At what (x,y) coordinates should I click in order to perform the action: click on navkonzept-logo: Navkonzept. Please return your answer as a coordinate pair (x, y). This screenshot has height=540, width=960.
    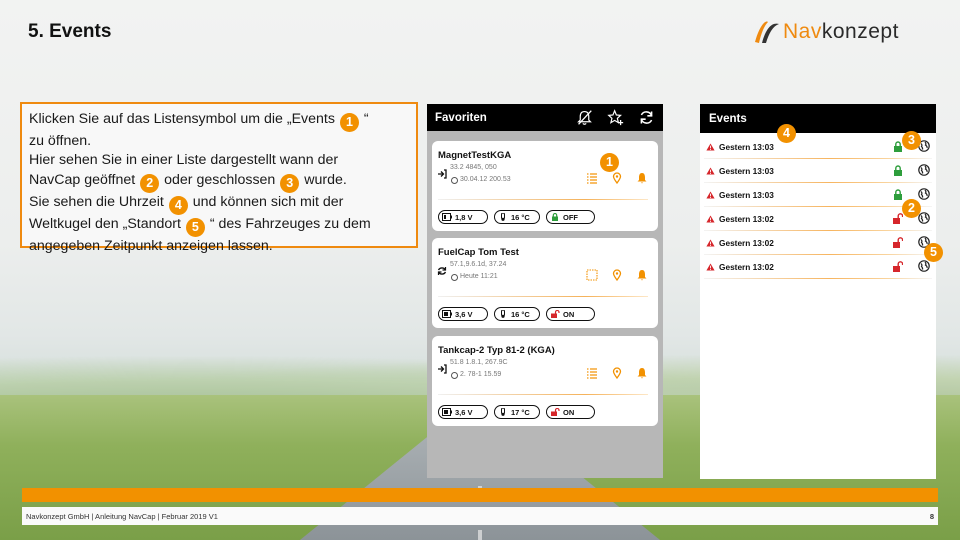
    Looking at the image, I should click on (825, 32).